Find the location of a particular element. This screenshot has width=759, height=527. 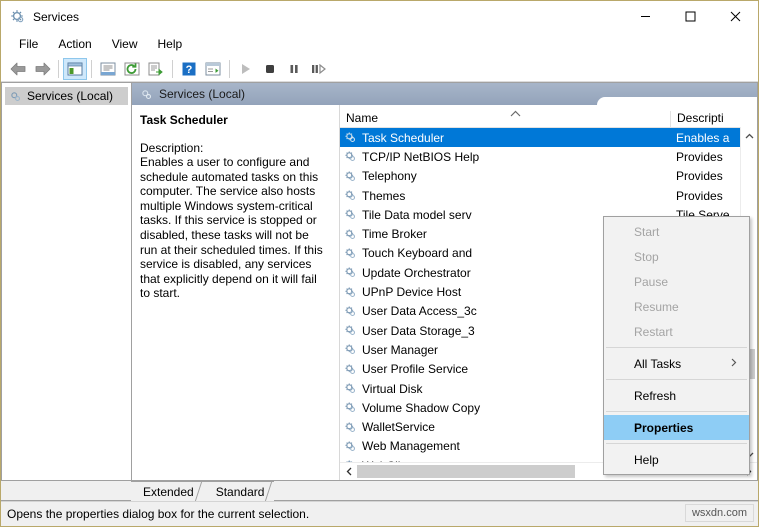

context-menu-item-start: Start is located at coordinates (676, 231).